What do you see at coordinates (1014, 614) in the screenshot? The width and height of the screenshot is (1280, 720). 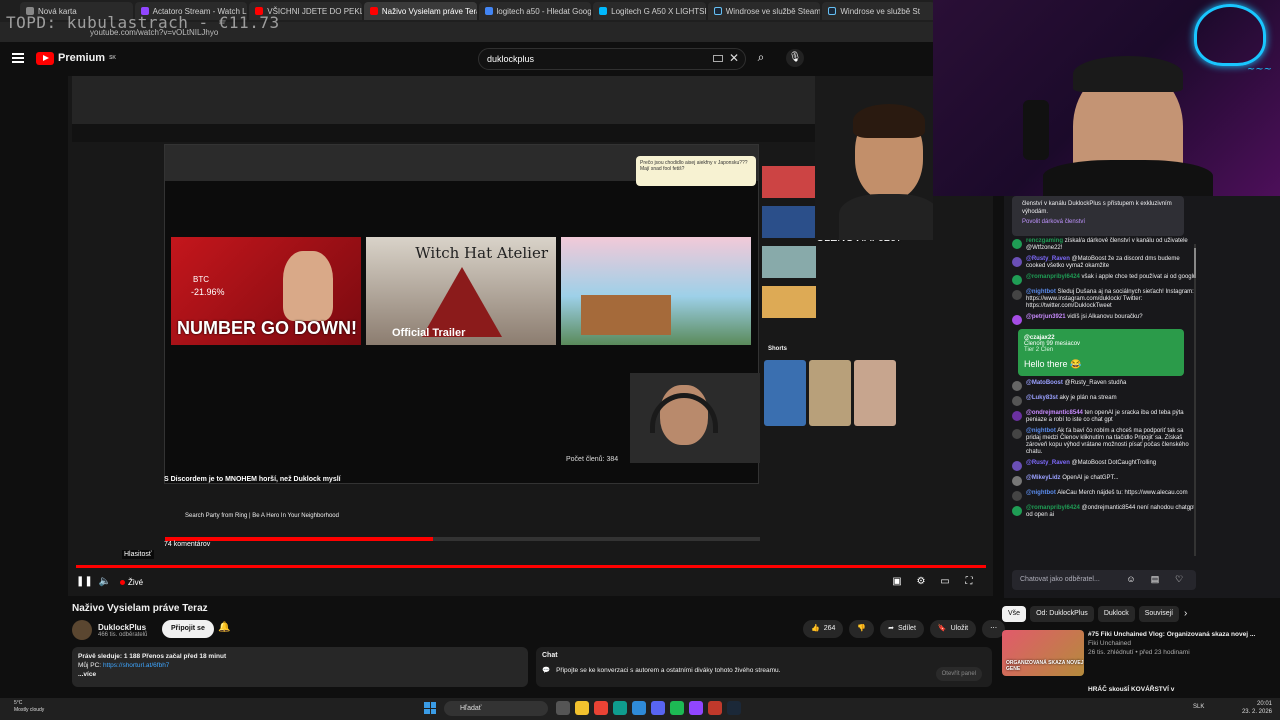 I see `chip-all: Vše` at bounding box center [1014, 614].